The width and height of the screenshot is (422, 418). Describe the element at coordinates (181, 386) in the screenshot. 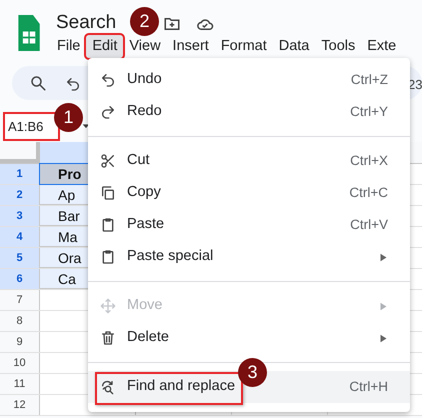

I see `menu-option-label: Find and replace` at that location.